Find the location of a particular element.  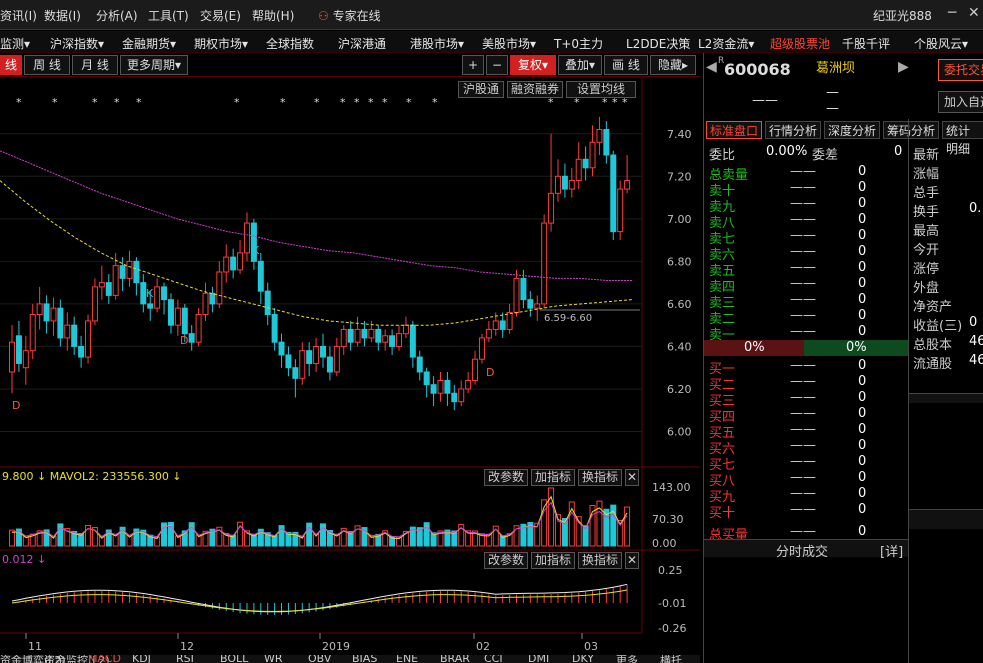

add-watchlist-button: 加入自选 is located at coordinates (960, 102).